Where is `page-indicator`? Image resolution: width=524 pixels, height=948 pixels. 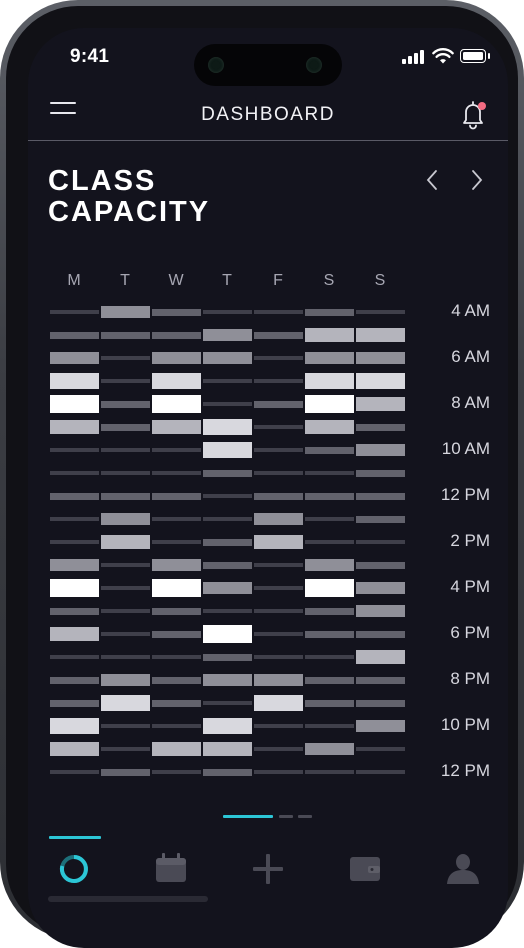
page-indicator is located at coordinates (286, 816).